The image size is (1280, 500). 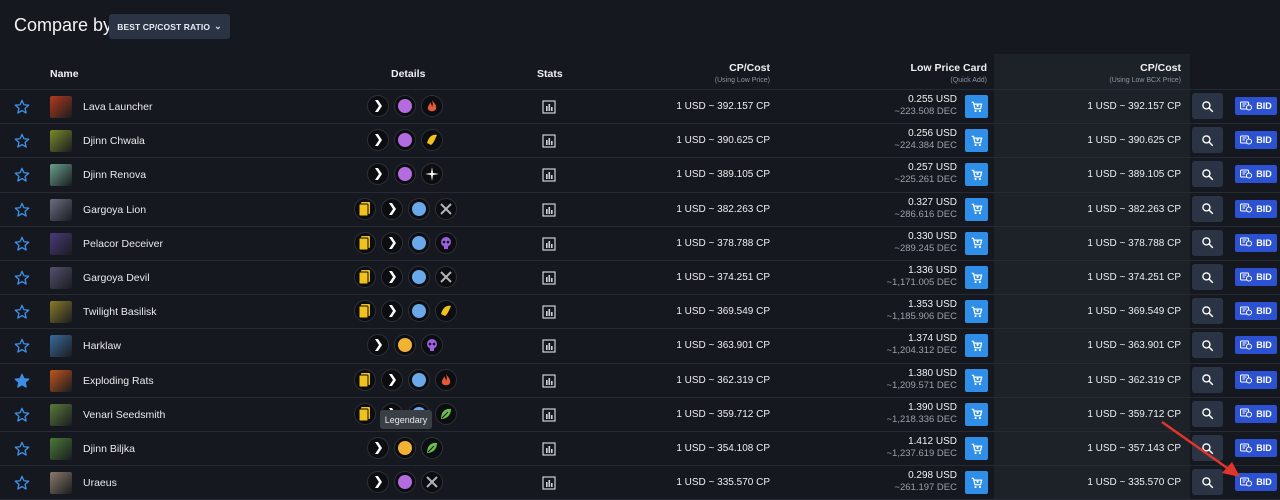 What do you see at coordinates (1134, 175) in the screenshot?
I see `bcx-cp-cost-value: 1 USD ~ 389.105 CP` at bounding box center [1134, 175].